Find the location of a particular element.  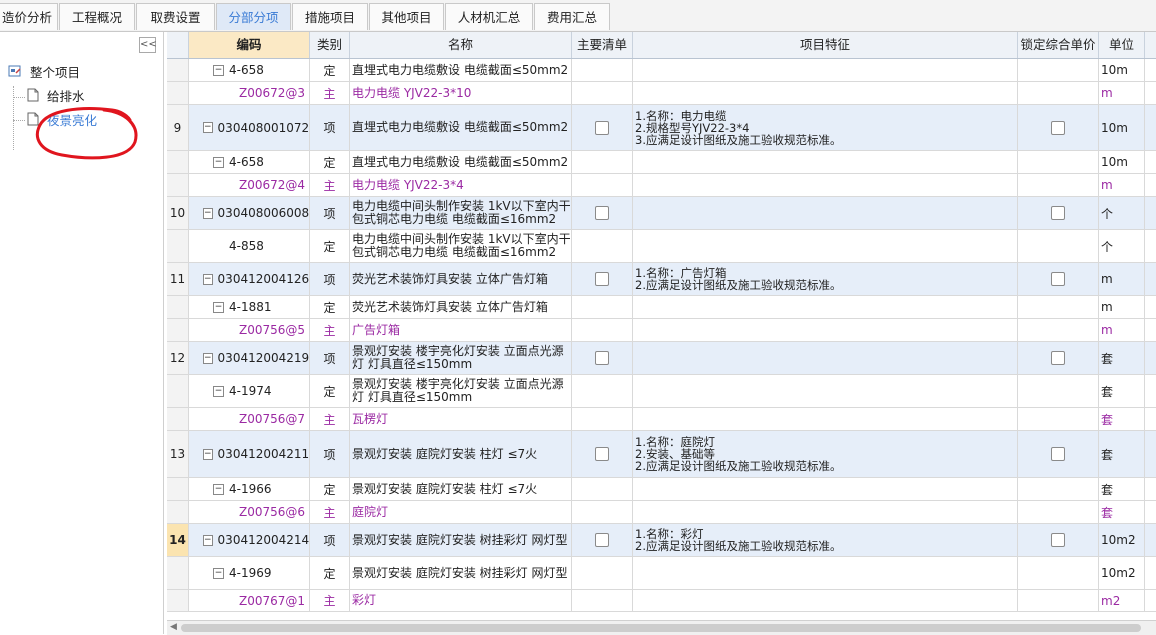

name-cell: 景观灯安装 庭院灯安装 树挂彩灯 网灯型 is located at coordinates (461, 540).